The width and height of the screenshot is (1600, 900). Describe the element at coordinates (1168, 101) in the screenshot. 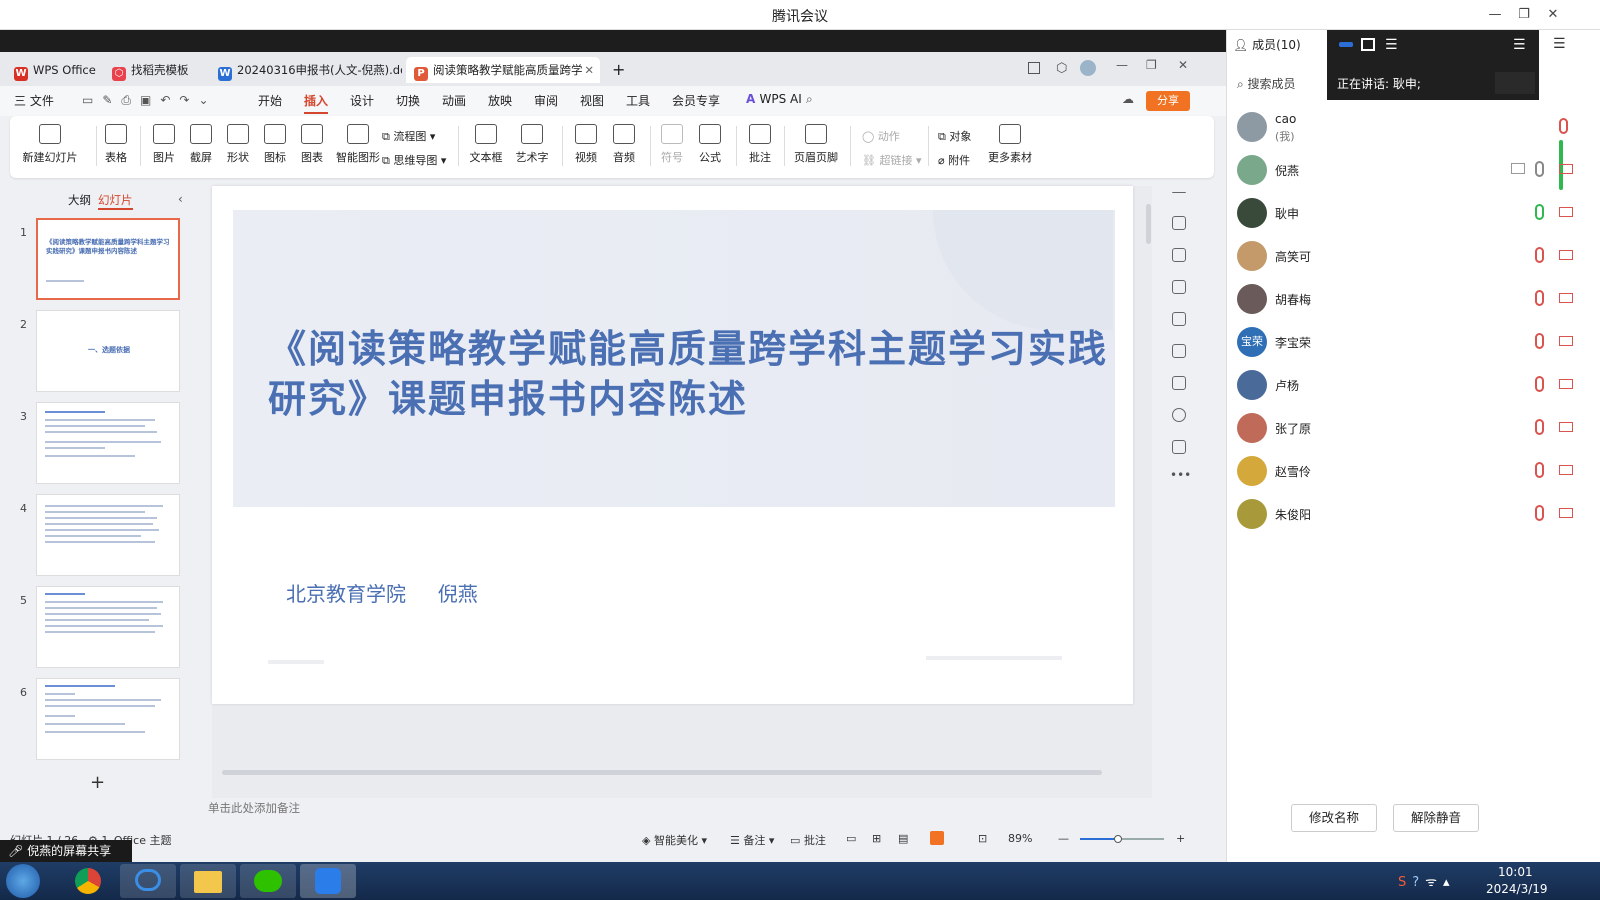

I see `share-button: 分享` at that location.